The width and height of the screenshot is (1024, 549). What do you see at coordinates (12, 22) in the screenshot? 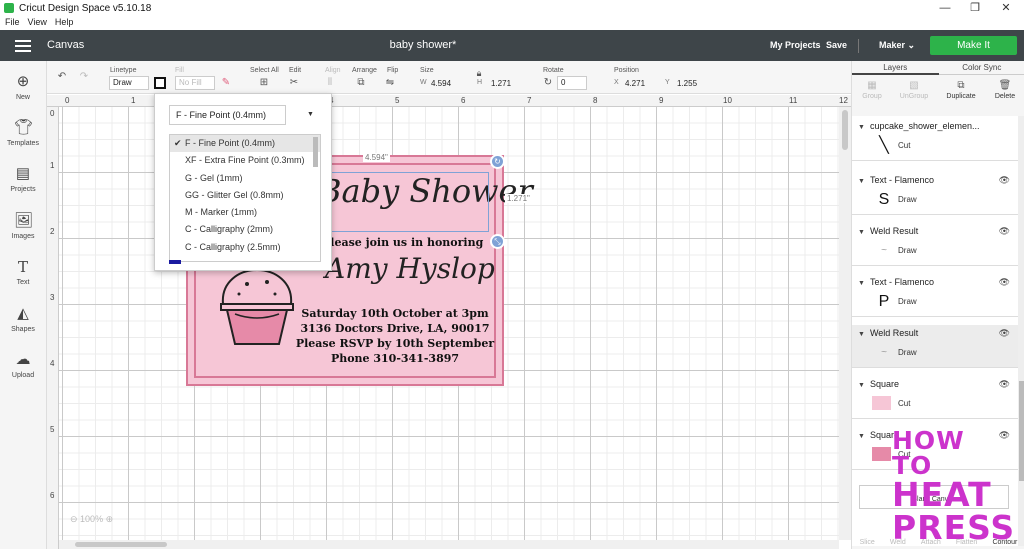
I see `menu-file: File` at bounding box center [12, 22].